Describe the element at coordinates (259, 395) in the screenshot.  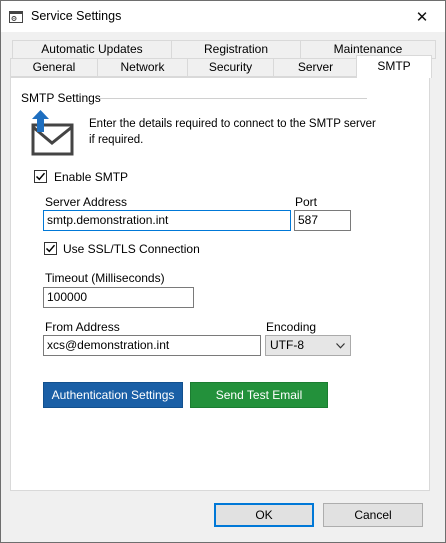
I see `send-test-email-button: Send Test Email` at that location.